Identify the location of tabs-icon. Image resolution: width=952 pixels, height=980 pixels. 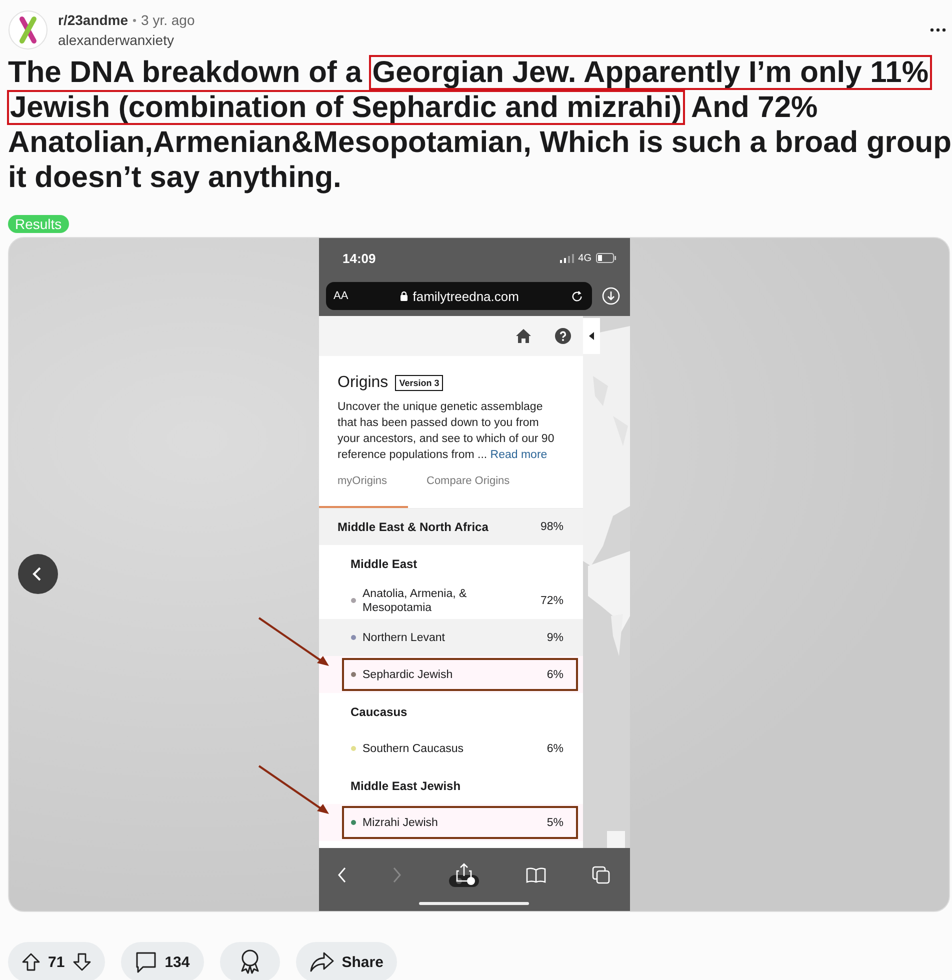
(601, 875).